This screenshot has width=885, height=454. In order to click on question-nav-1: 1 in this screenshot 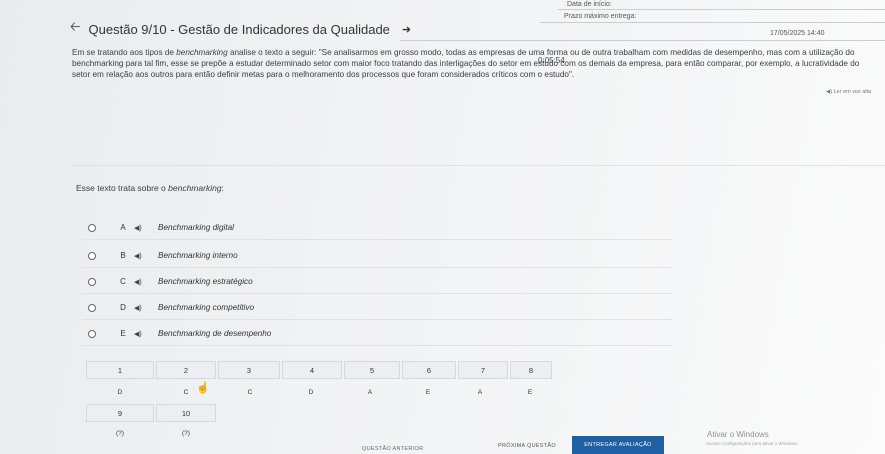, I will do `click(120, 370)`.